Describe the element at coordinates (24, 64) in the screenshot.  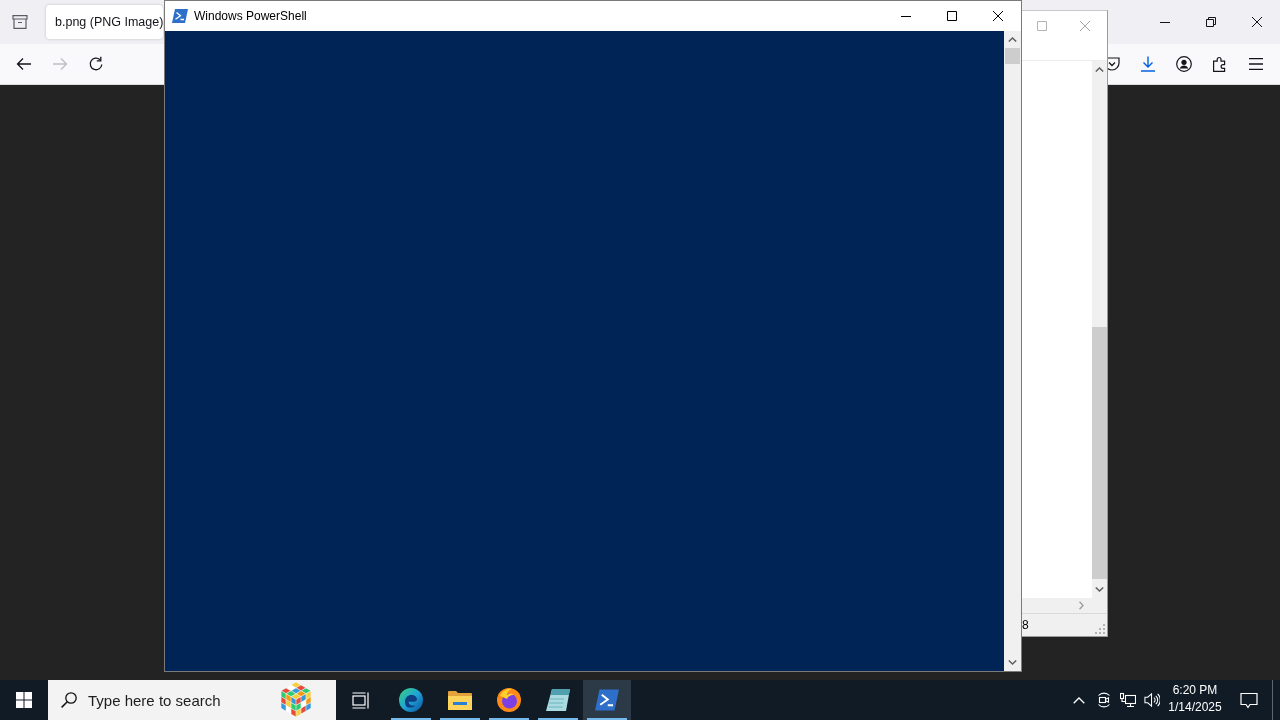
I see `back-arrow-icon` at that location.